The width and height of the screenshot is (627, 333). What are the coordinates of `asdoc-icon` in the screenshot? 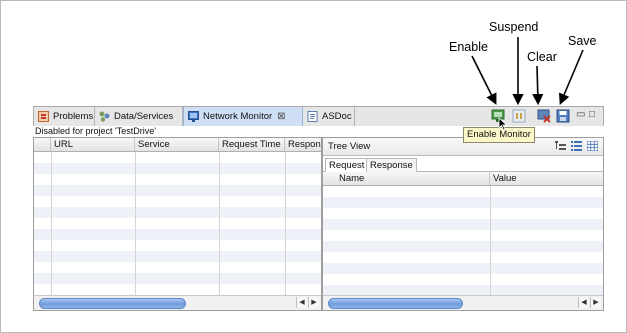 It's located at (312, 116).